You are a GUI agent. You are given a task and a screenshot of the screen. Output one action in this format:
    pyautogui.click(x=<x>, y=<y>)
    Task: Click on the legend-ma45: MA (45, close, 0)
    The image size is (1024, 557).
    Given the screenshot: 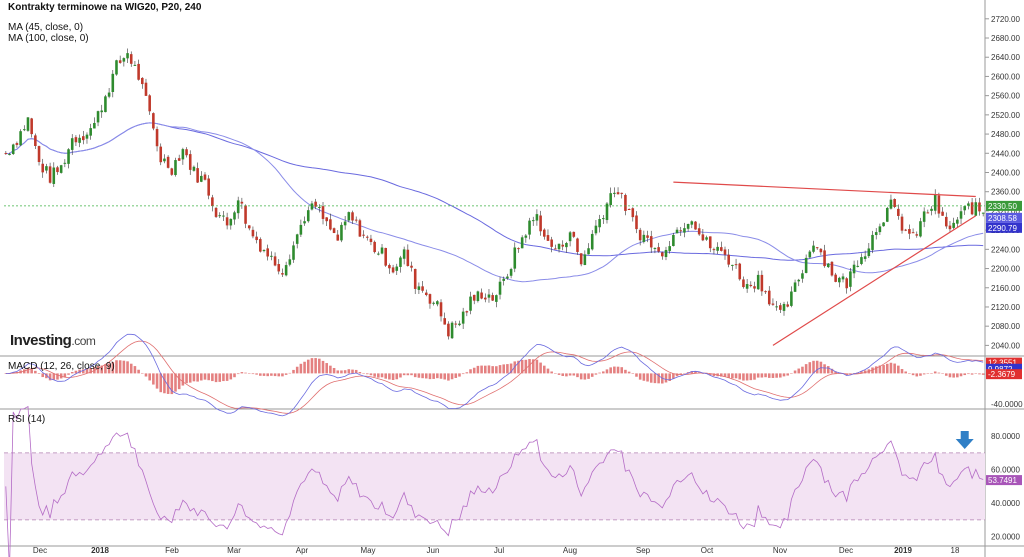 What is the action you would take?
    pyautogui.click(x=46, y=27)
    